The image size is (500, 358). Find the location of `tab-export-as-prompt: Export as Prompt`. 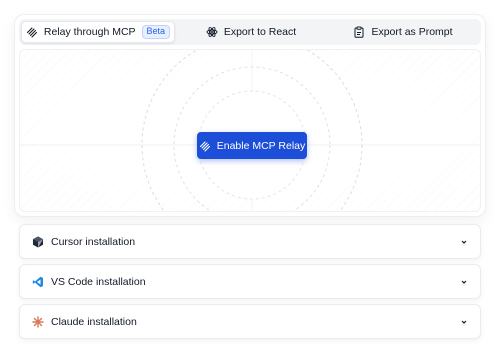

tab-export-as-prompt: Export as Prompt is located at coordinates (403, 32).